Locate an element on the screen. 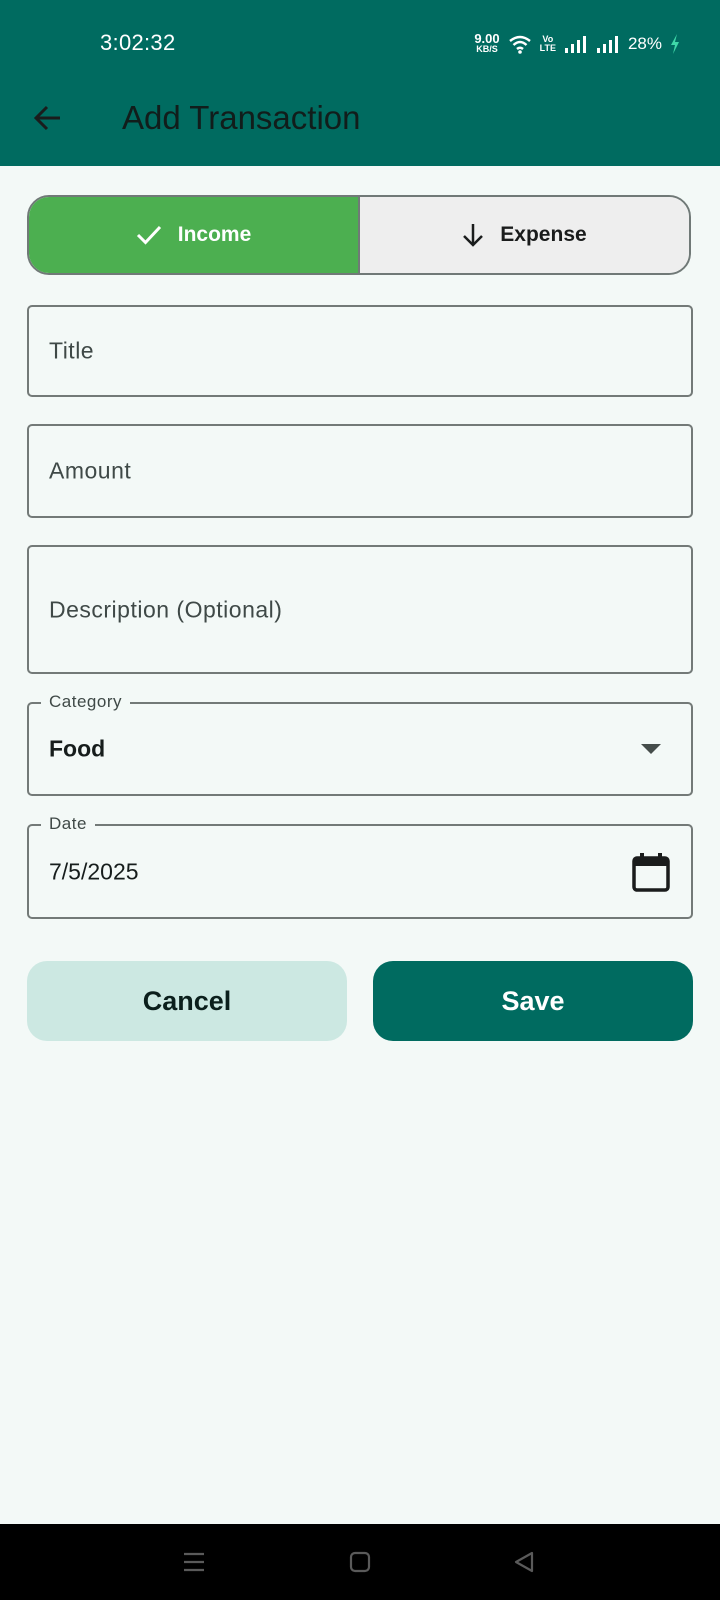 The width and height of the screenshot is (720, 1600). category-value: Food is located at coordinates (77, 748).